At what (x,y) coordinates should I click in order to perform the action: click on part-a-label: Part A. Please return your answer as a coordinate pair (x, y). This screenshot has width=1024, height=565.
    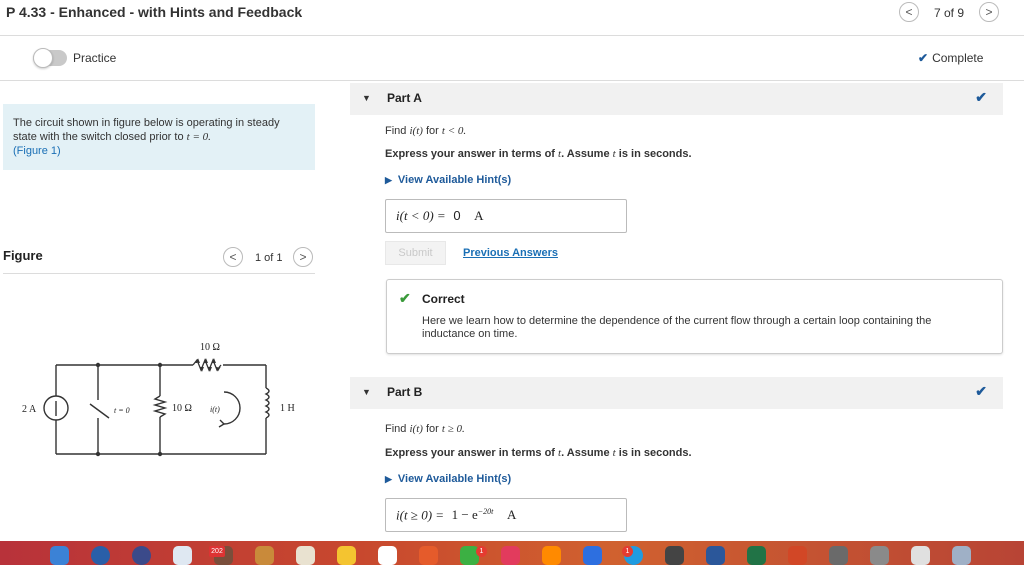
    Looking at the image, I should click on (404, 98).